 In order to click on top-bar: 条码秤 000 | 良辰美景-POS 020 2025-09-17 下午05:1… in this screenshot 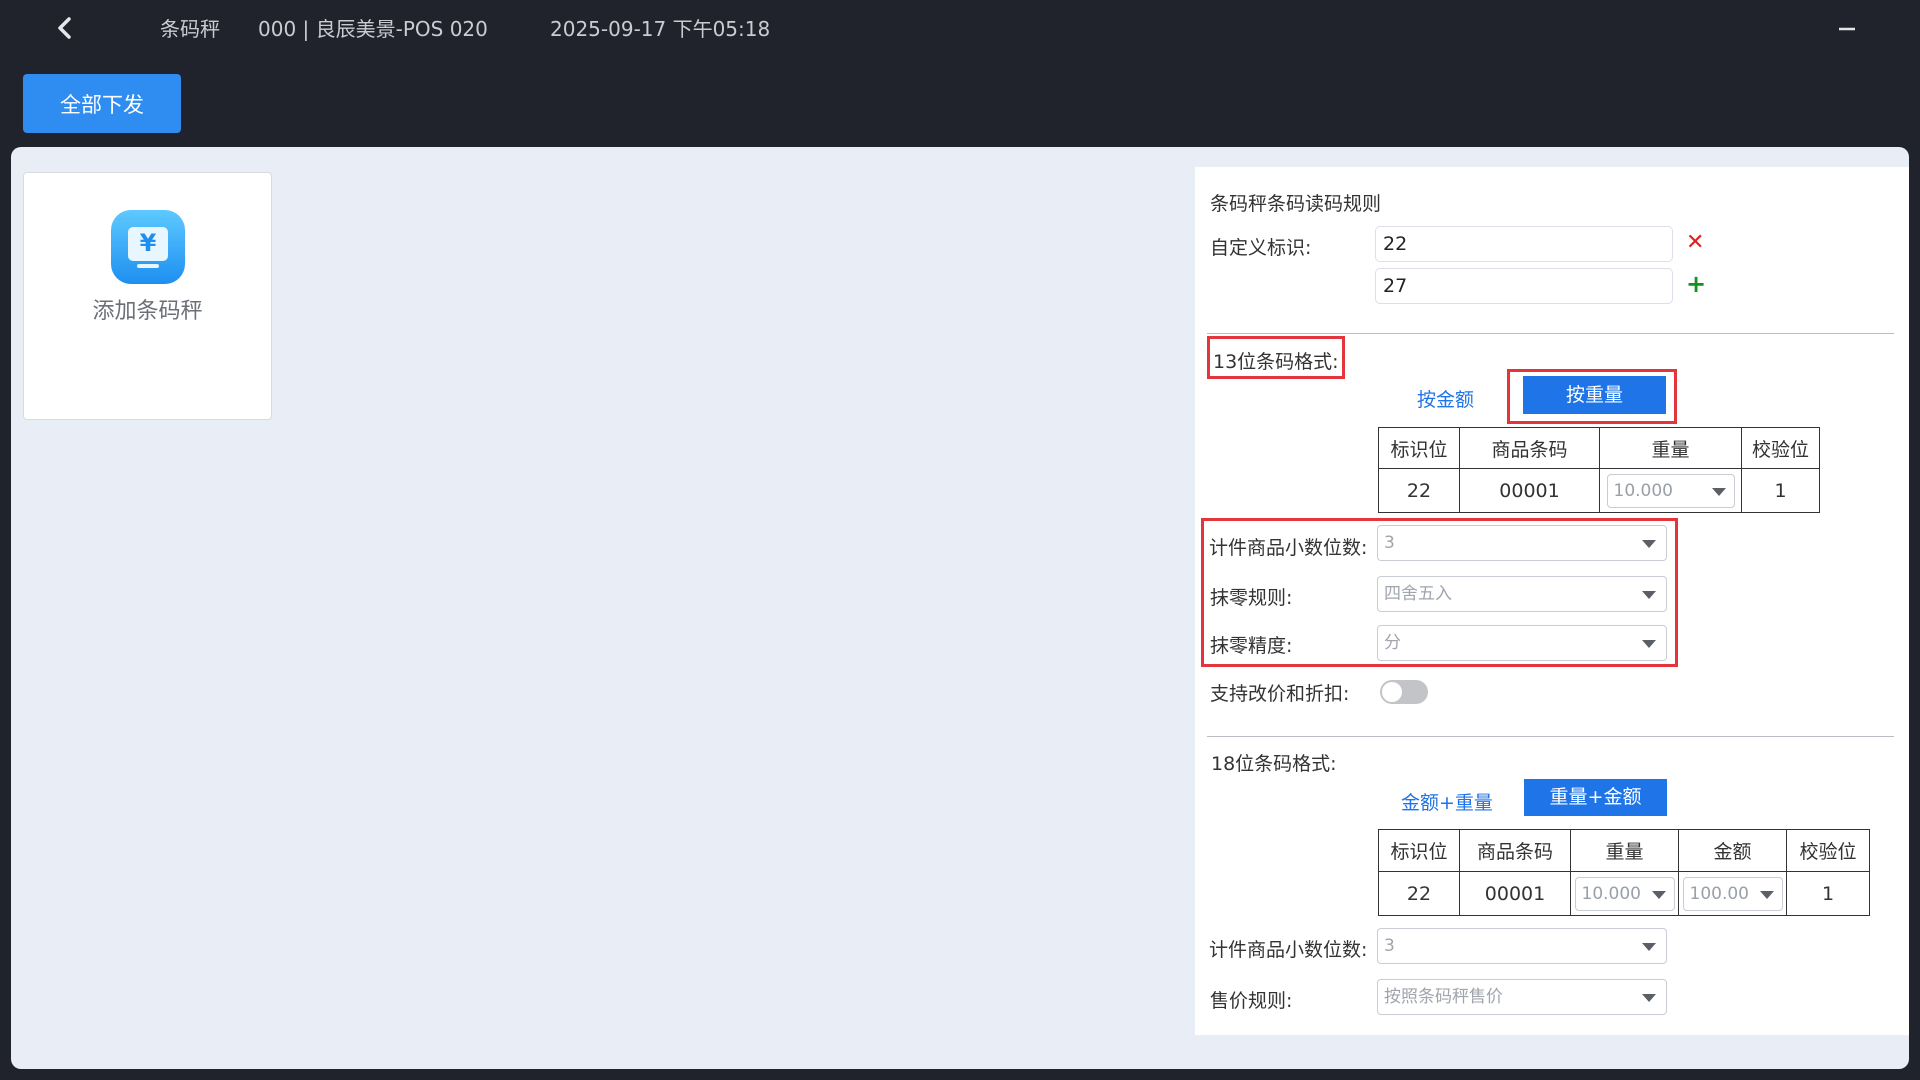, I will do `click(960, 28)`.